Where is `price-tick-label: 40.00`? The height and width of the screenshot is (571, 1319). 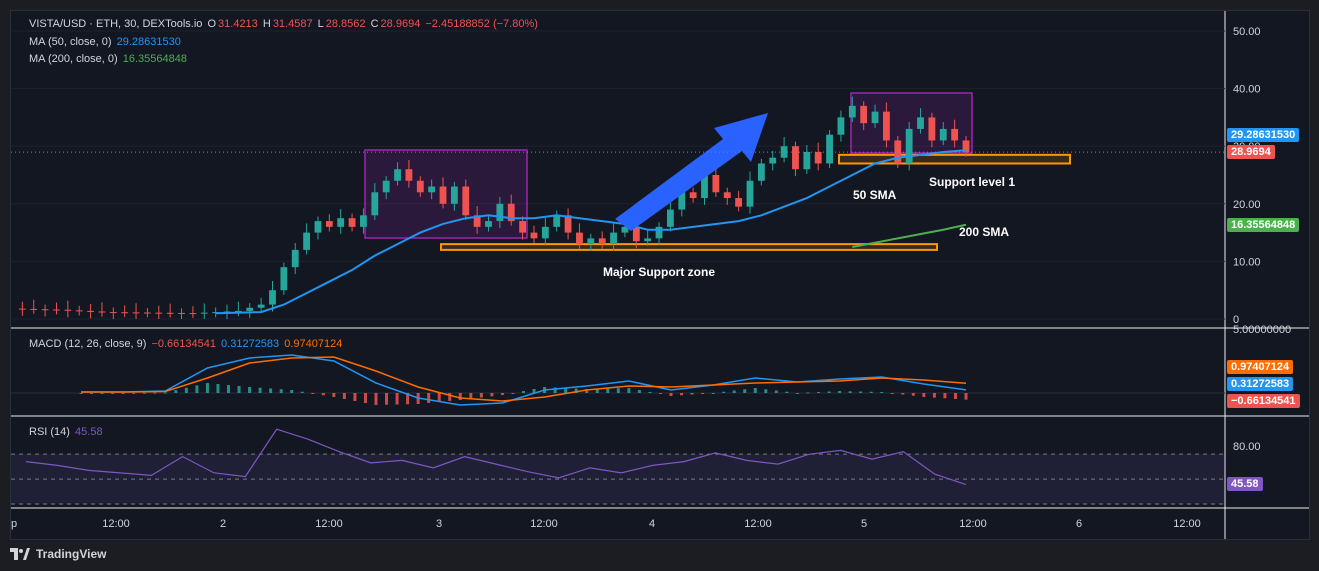 price-tick-label: 40.00 is located at coordinates (1247, 90).